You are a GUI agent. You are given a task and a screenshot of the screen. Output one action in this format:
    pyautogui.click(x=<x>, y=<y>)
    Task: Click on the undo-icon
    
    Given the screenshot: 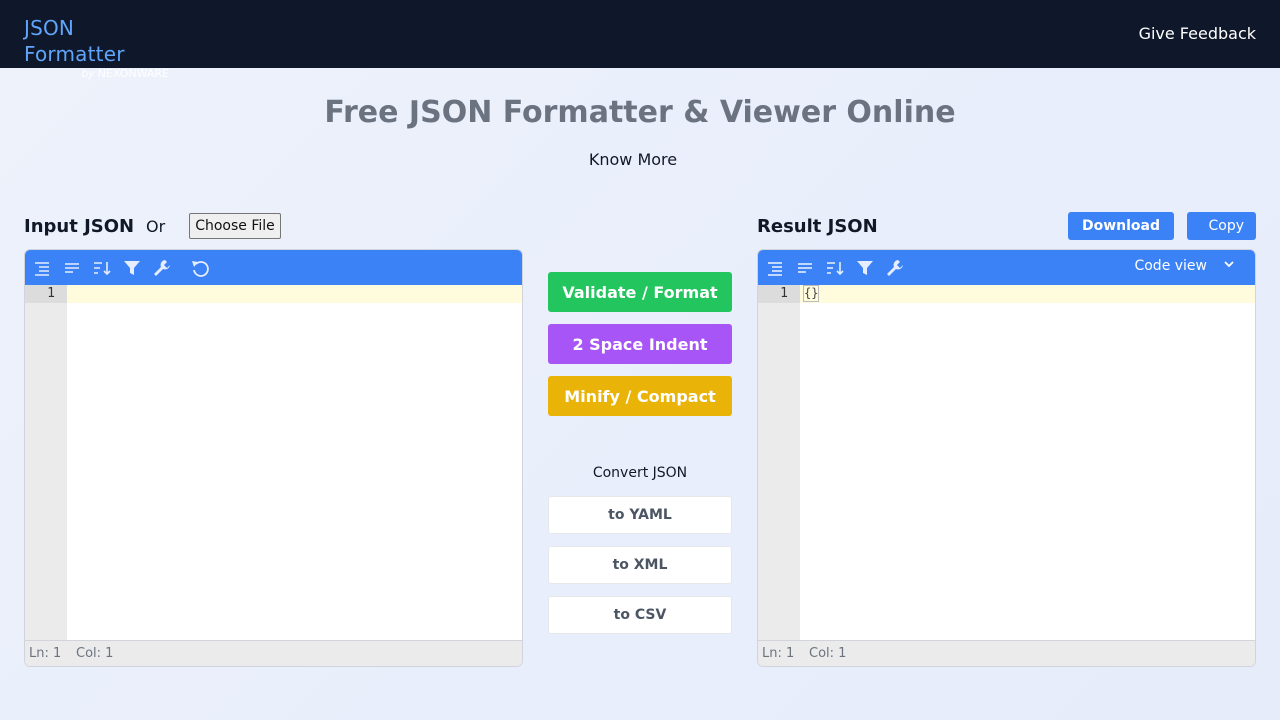 What is the action you would take?
    pyautogui.click(x=200, y=268)
    